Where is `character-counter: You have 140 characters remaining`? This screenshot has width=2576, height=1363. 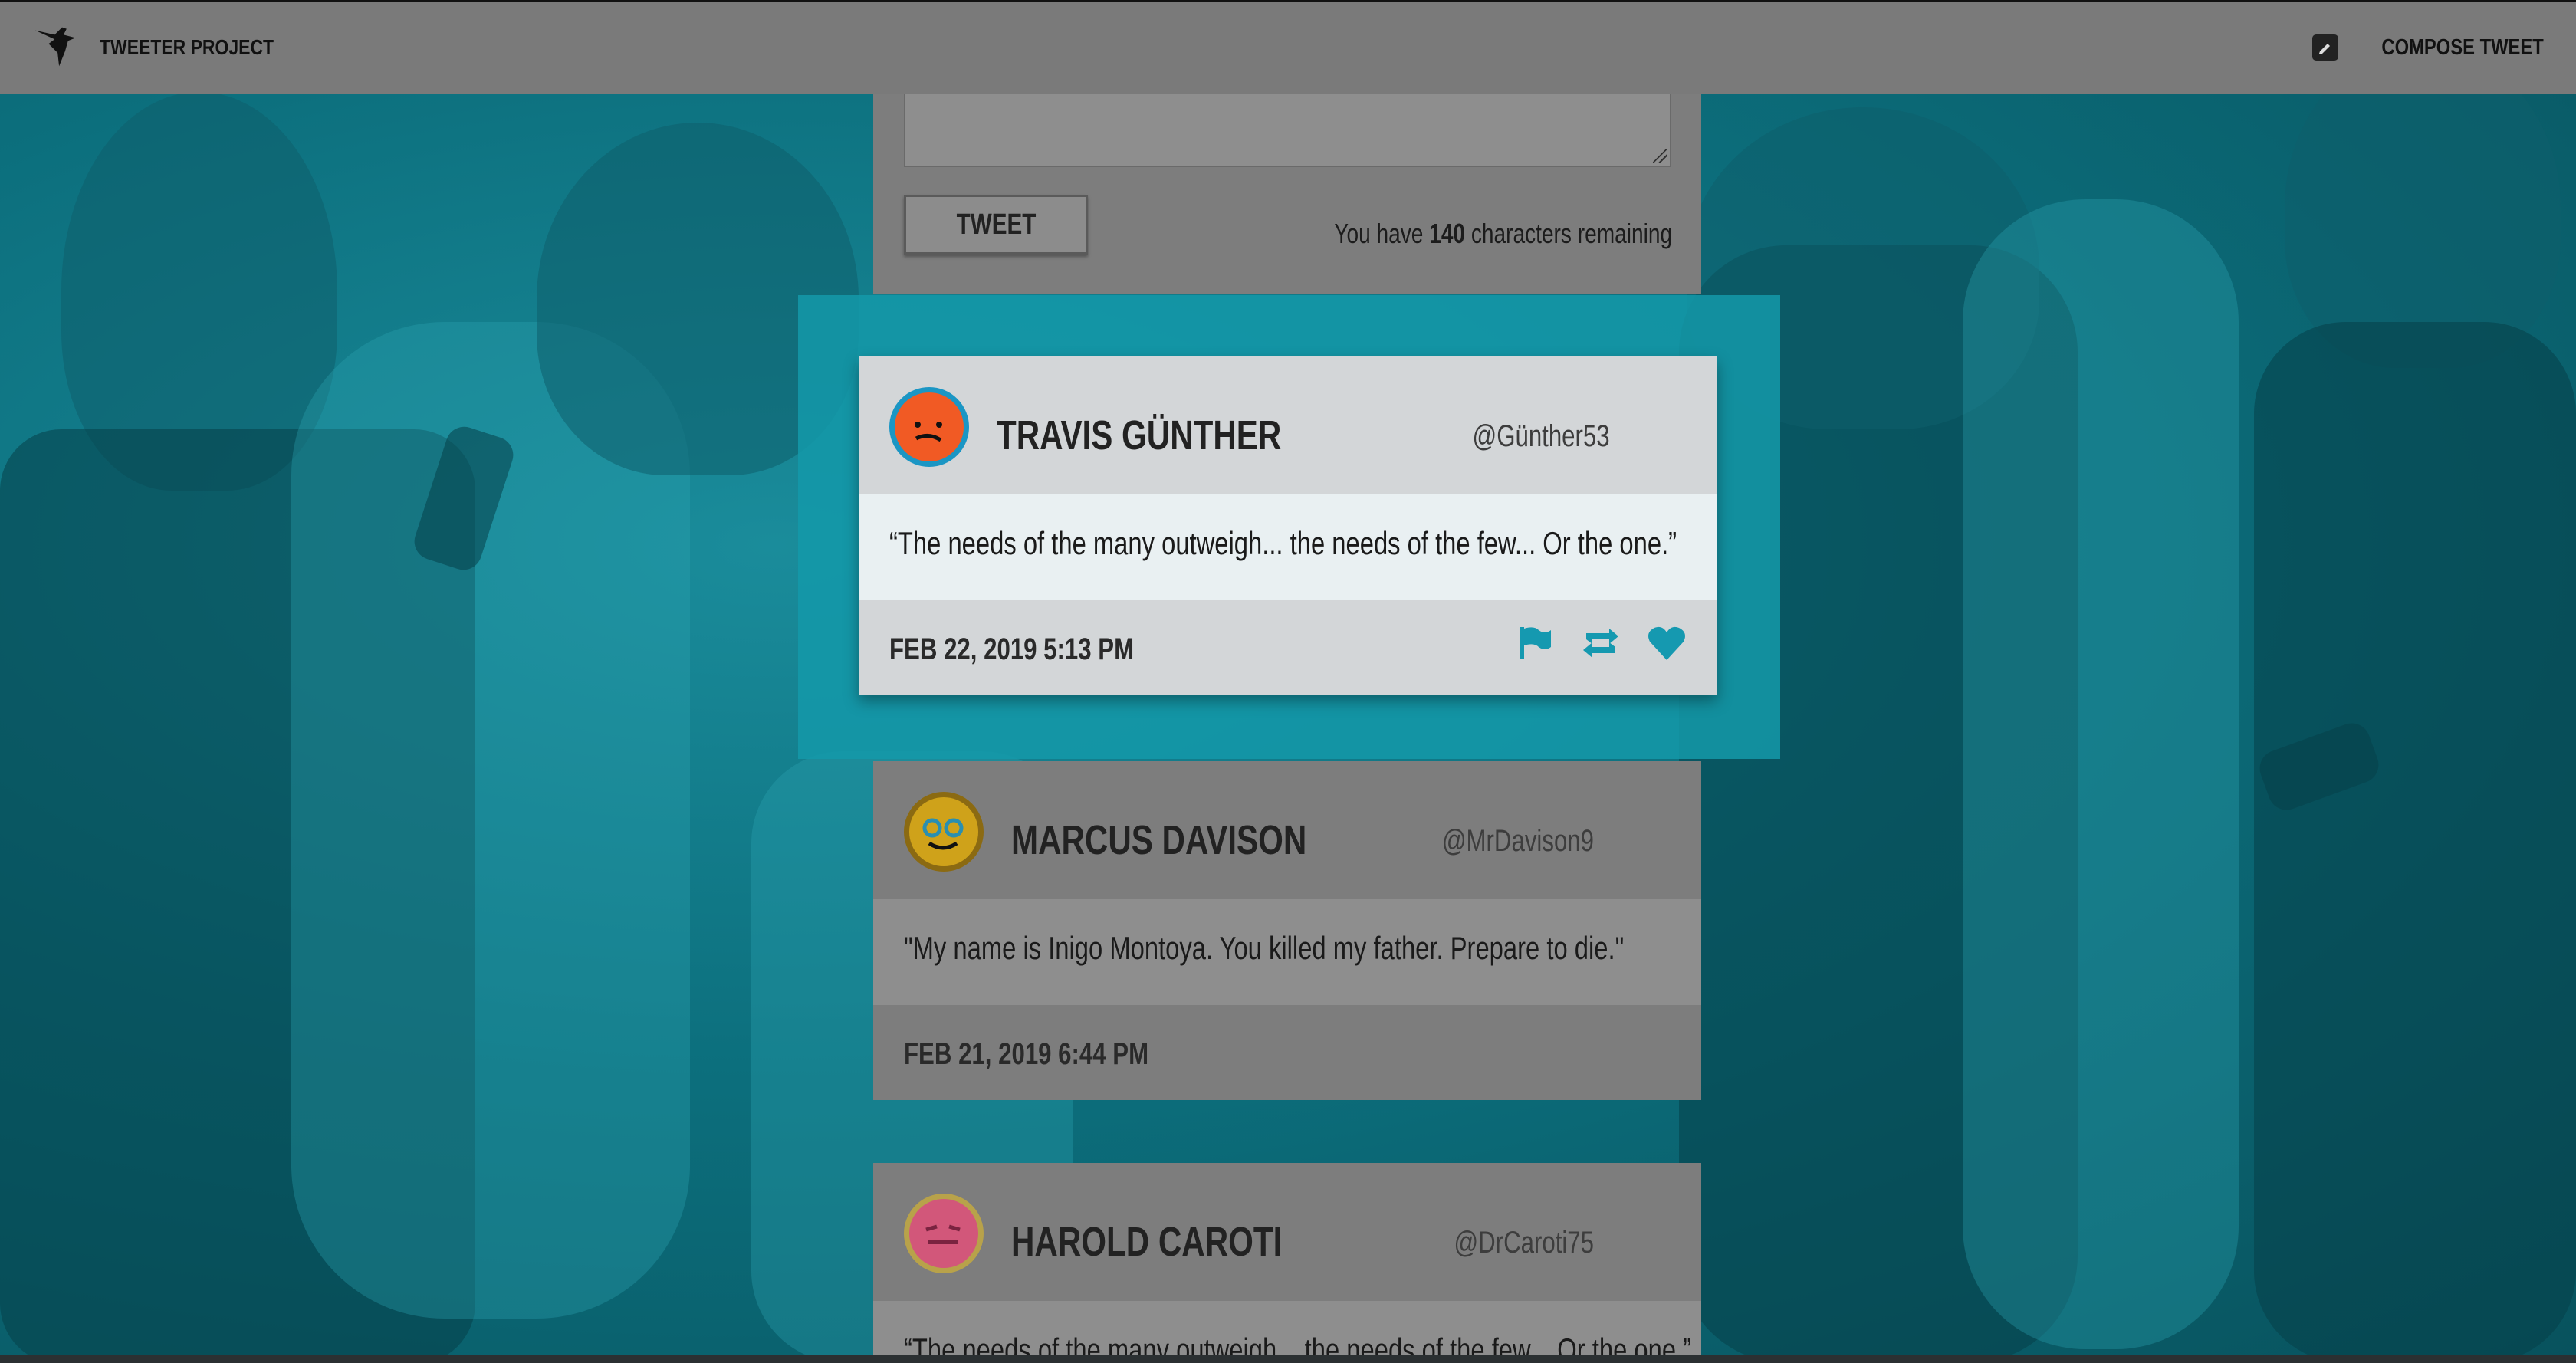
character-counter: You have 140 characters remaining is located at coordinates (1503, 233).